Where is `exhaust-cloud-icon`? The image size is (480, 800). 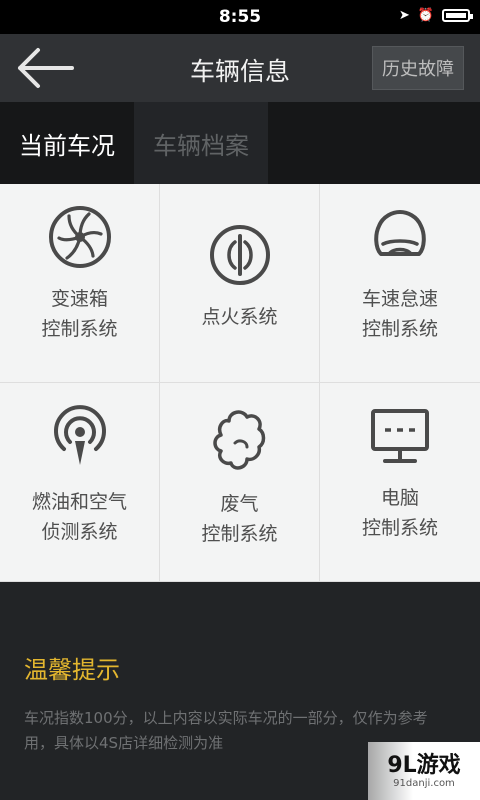 exhaust-cloud-icon is located at coordinates (238, 440).